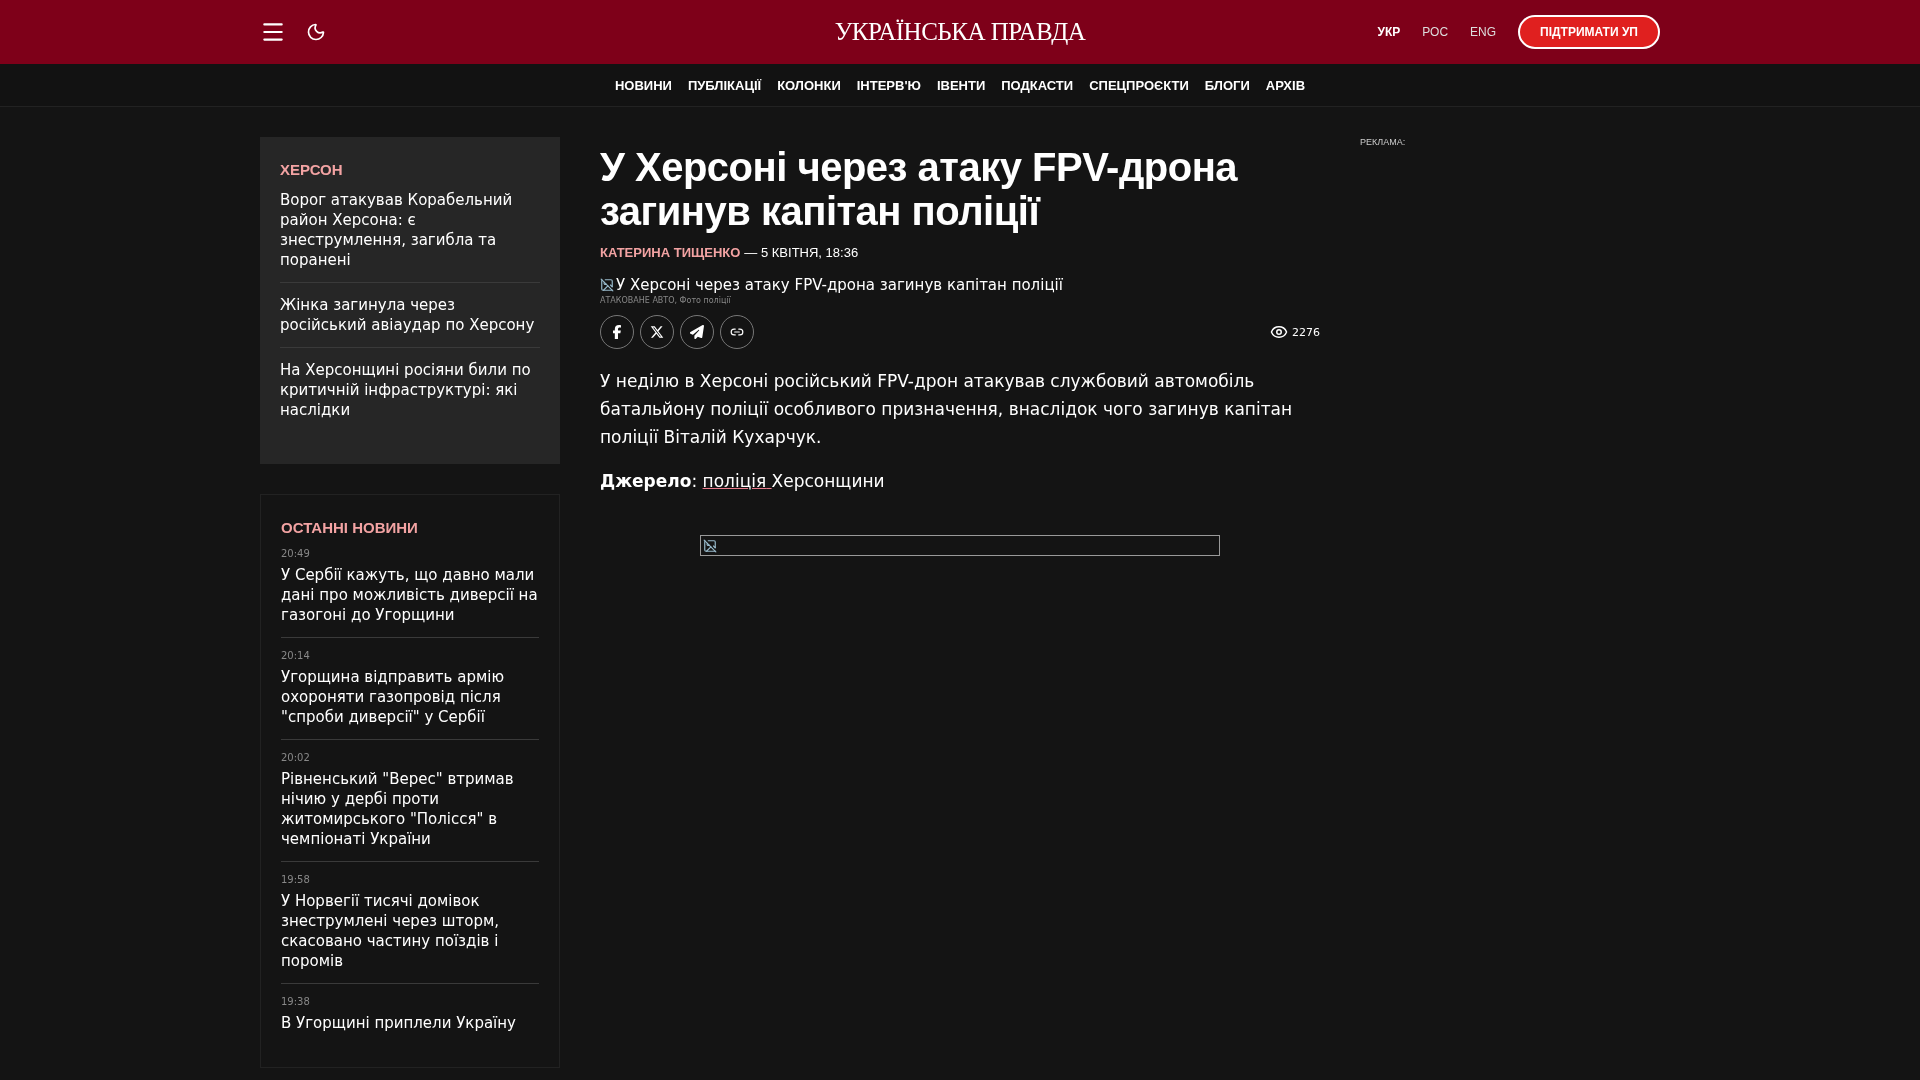  What do you see at coordinates (960, 32) in the screenshot?
I see `site-logo: УКРАЇНСЬКА ПРАВДА` at bounding box center [960, 32].